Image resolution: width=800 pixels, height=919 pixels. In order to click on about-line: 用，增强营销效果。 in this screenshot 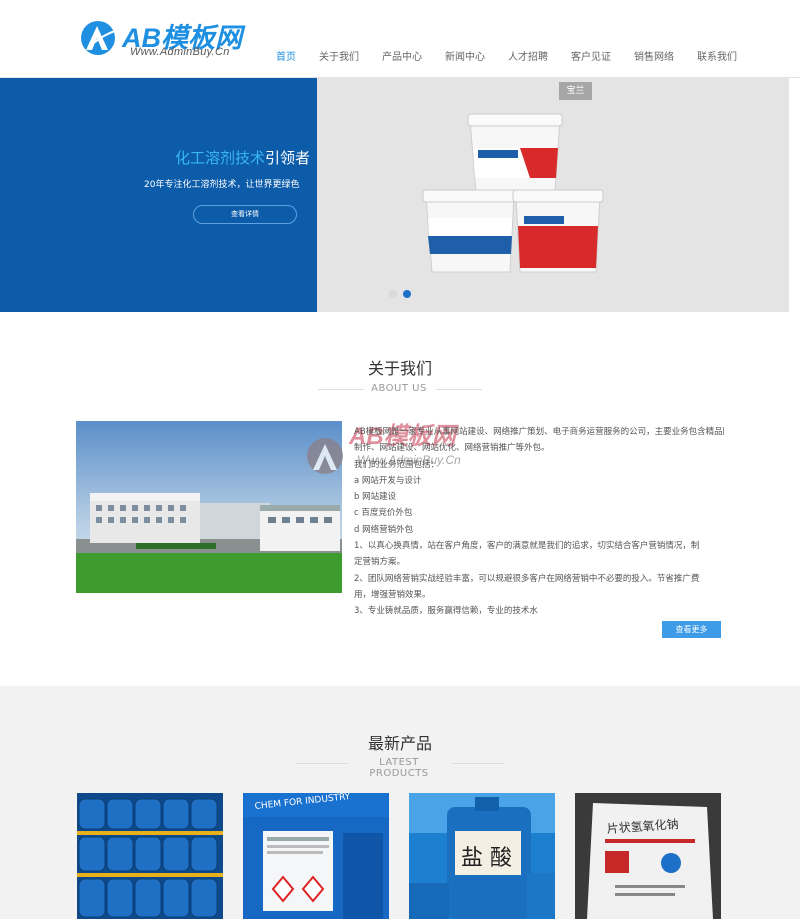, I will do `click(392, 594)`.